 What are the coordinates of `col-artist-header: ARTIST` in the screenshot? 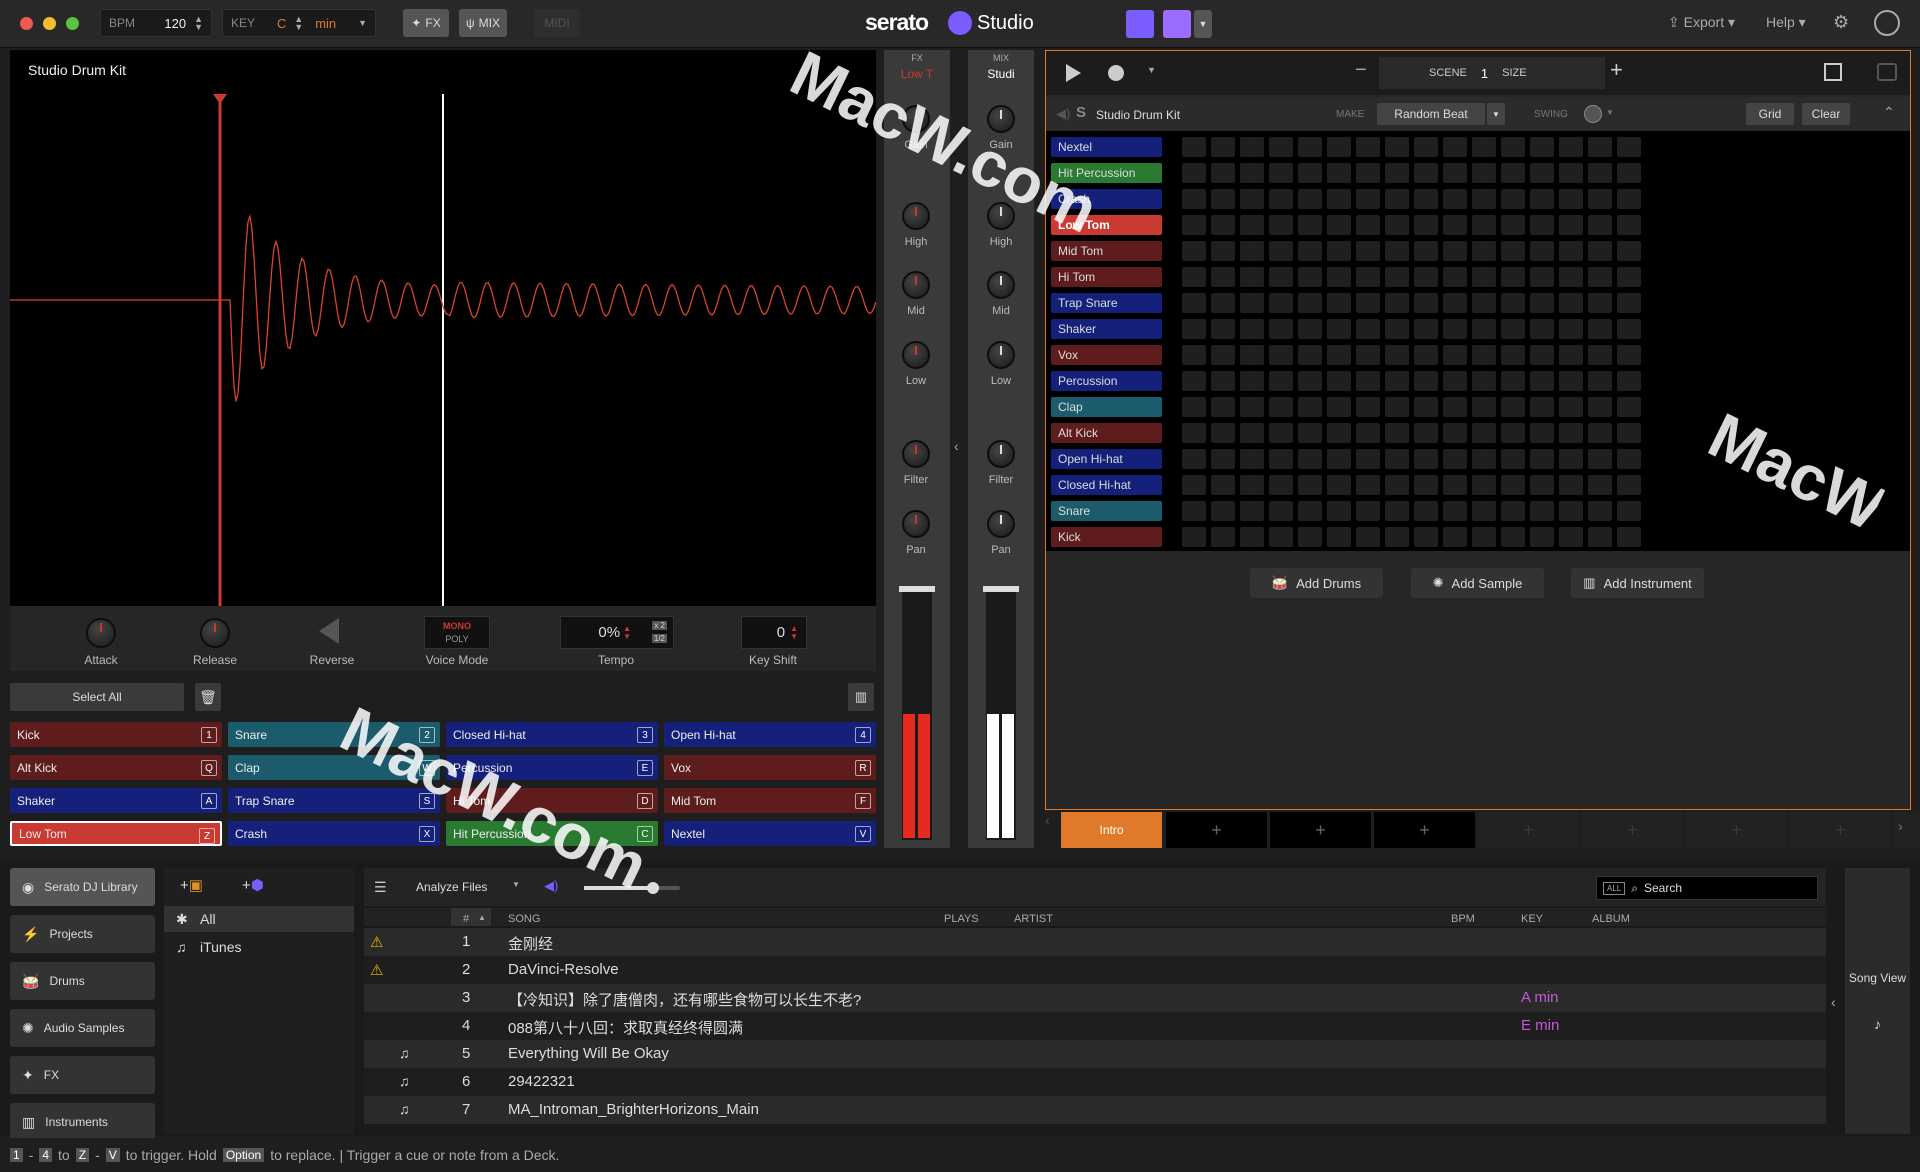 It's located at (1033, 919).